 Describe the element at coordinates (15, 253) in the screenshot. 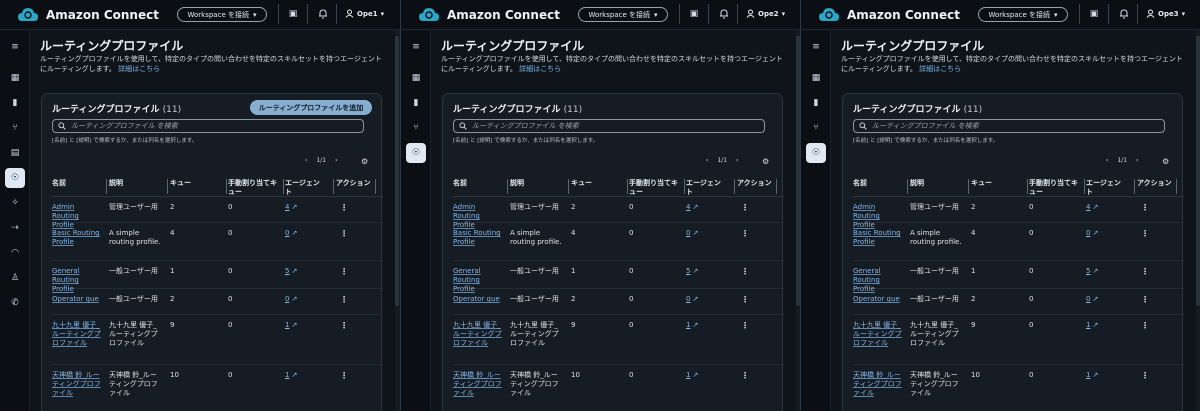

I see `headset-icon: ◠` at that location.